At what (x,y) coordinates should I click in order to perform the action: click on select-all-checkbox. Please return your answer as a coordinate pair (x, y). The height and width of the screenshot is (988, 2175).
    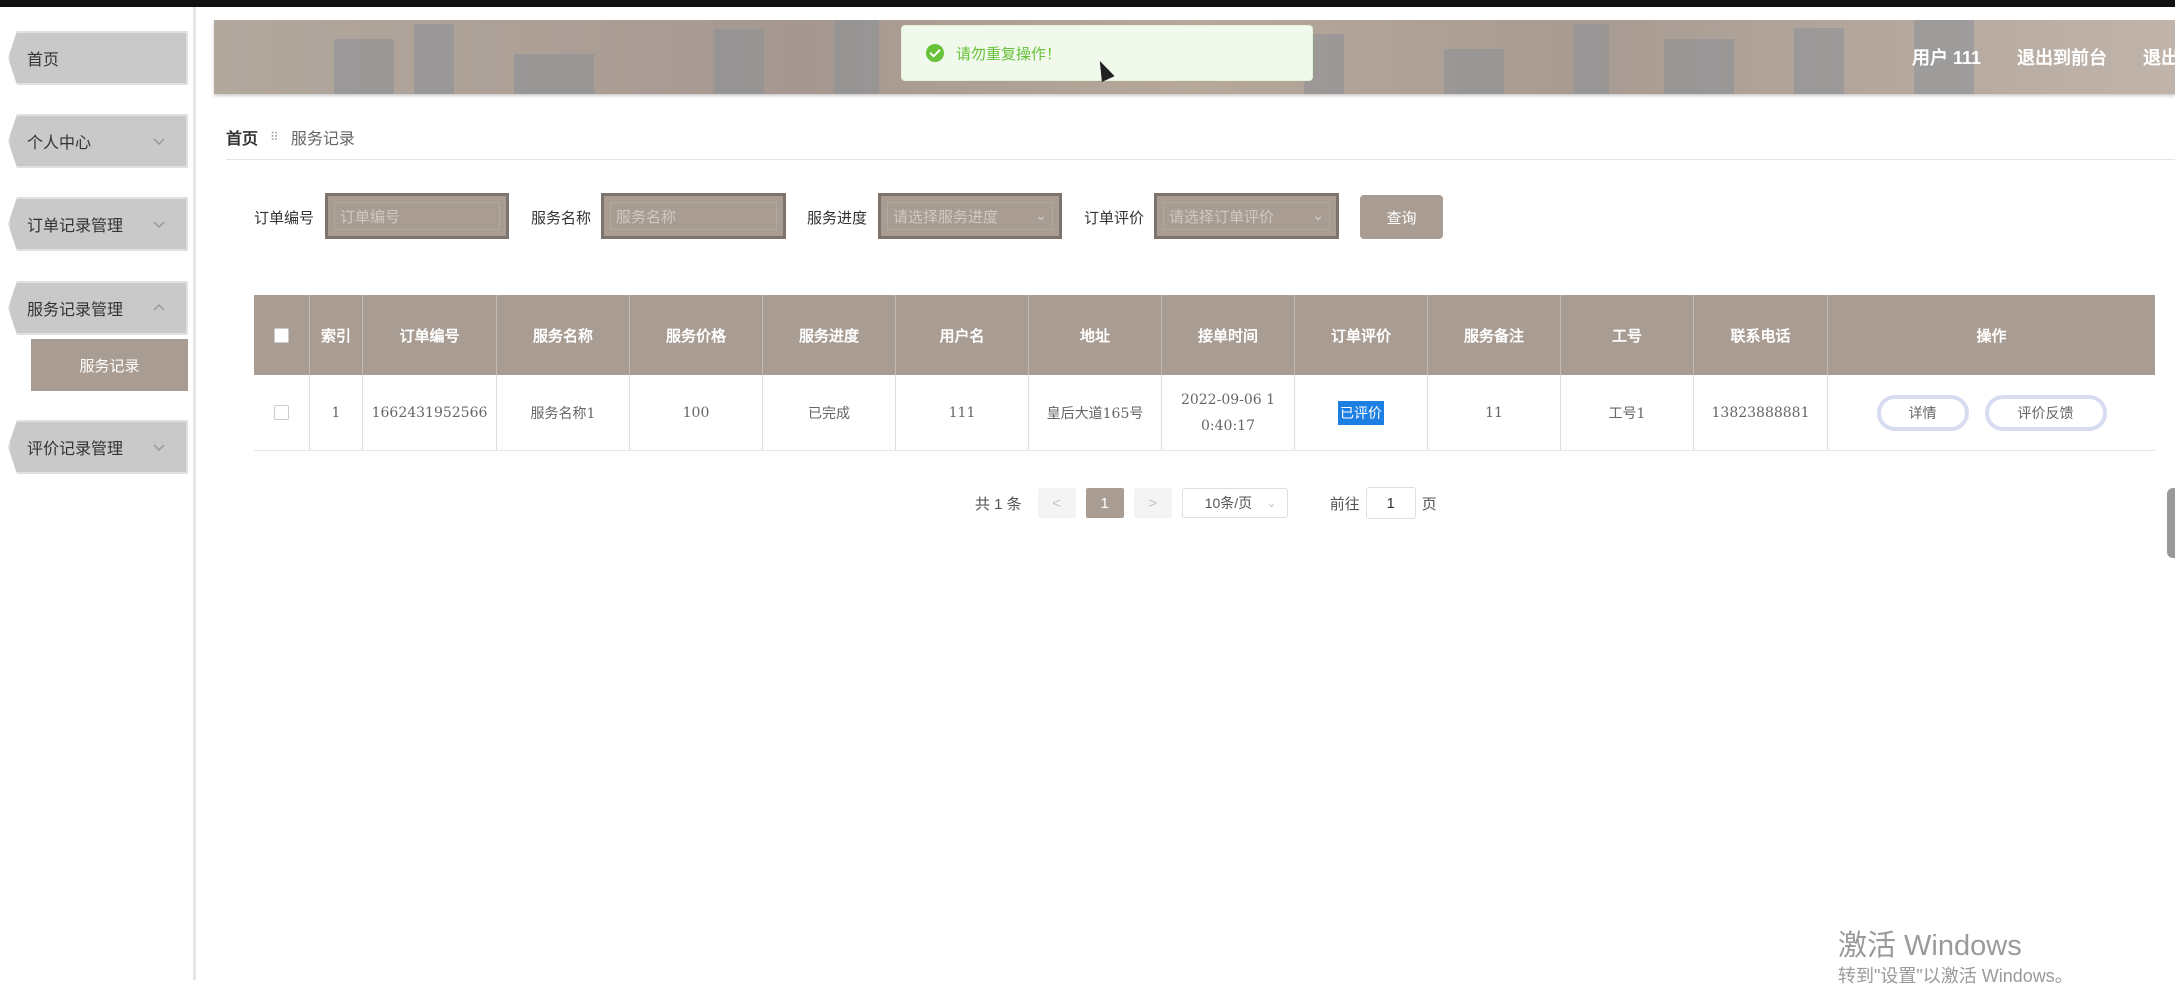
    Looking at the image, I should click on (281, 335).